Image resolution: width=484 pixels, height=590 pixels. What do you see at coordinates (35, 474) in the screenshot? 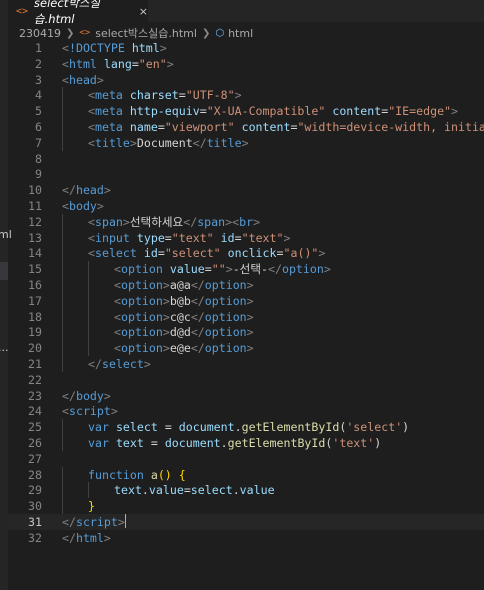
I see `line-number: 28` at bounding box center [35, 474].